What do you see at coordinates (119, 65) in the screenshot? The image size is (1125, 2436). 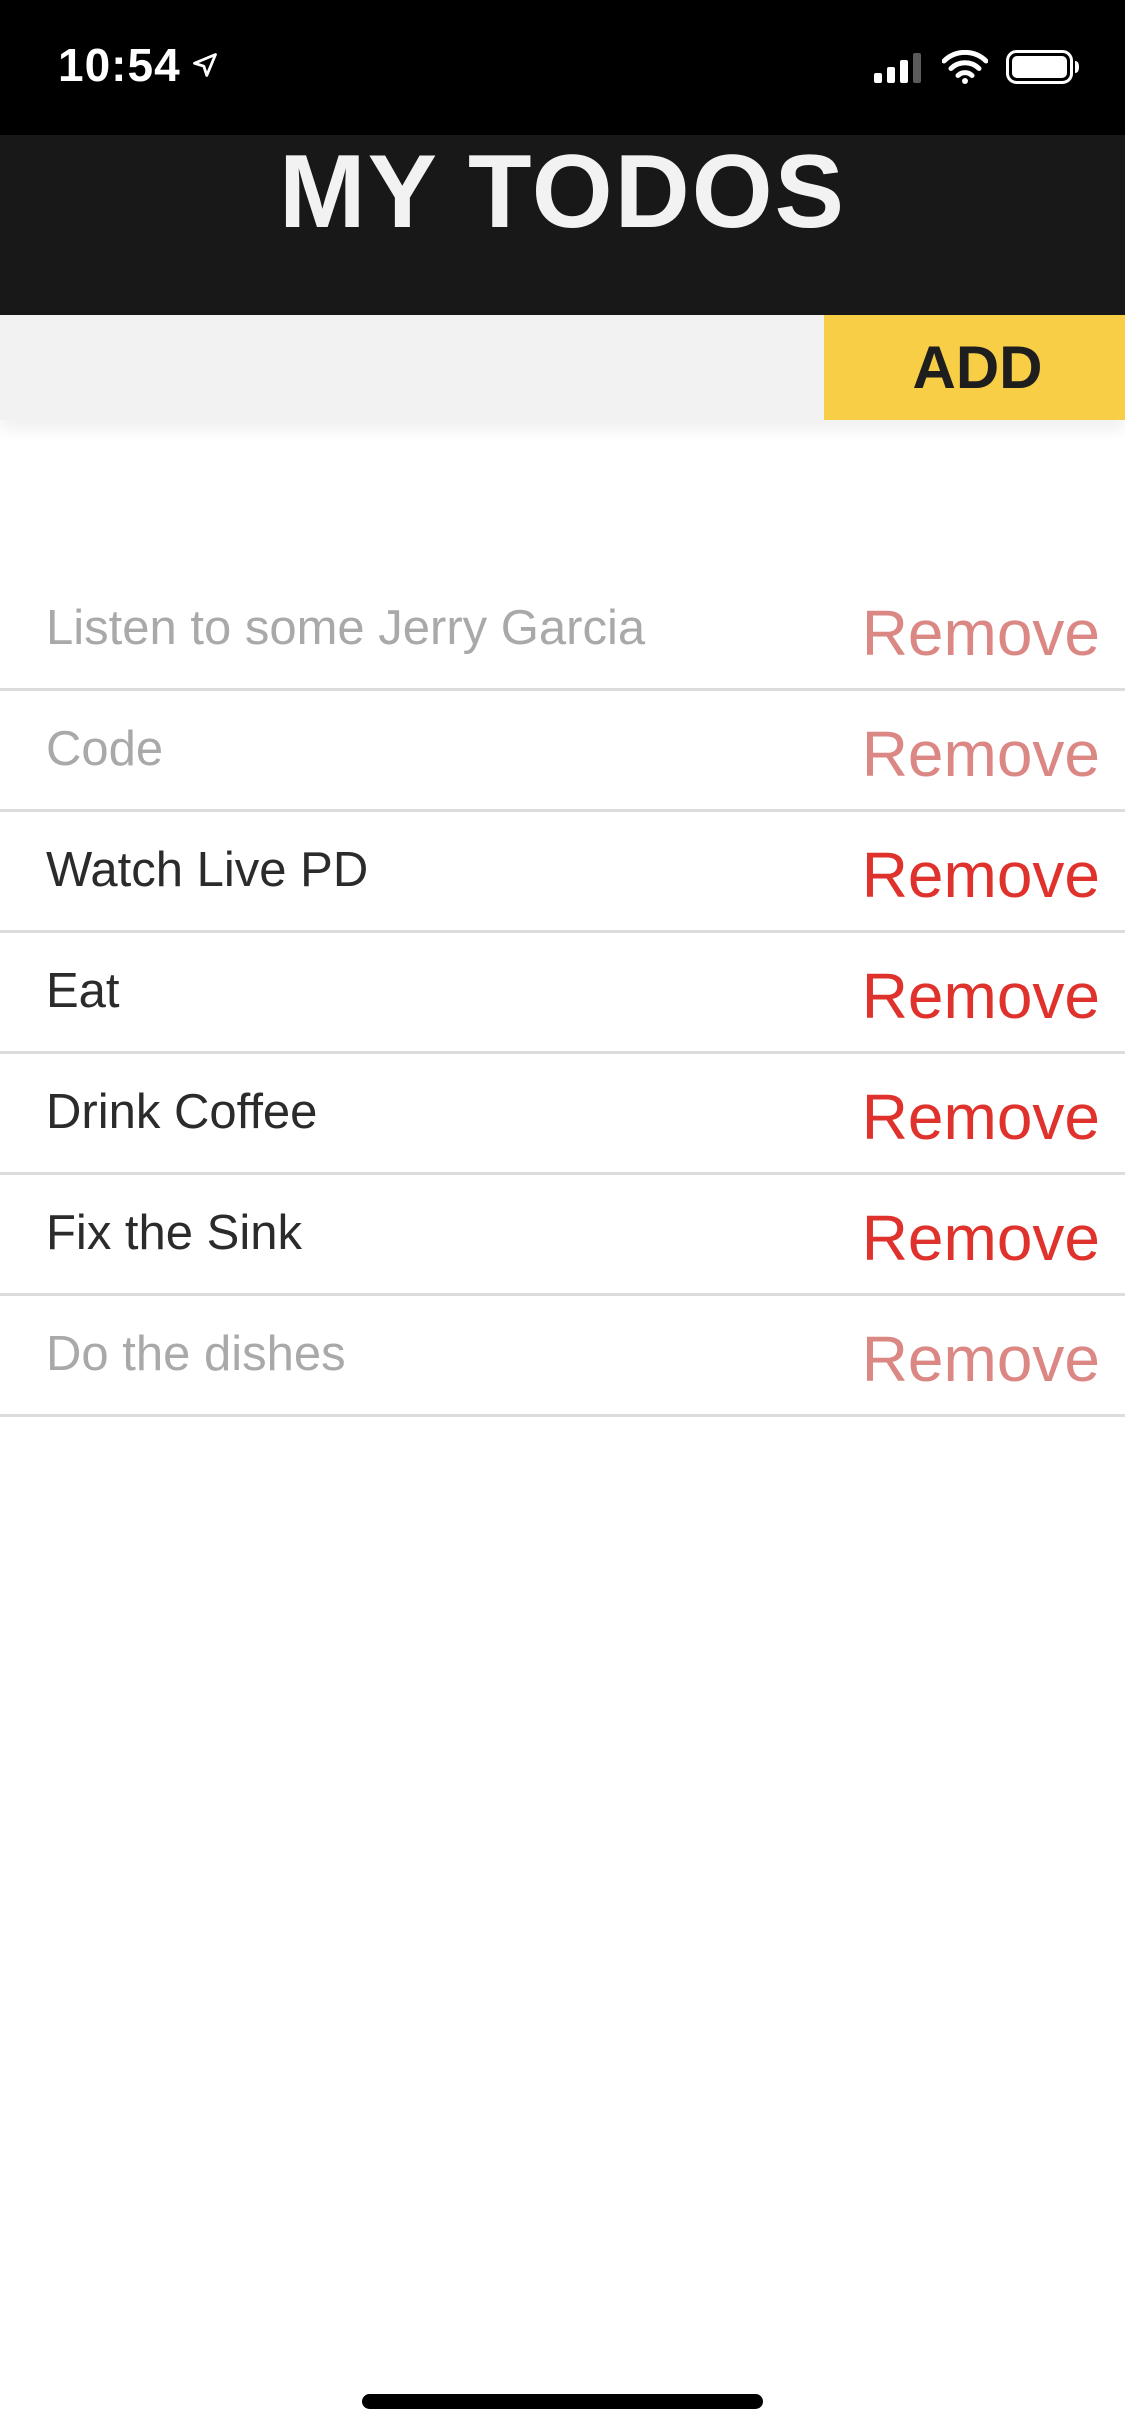 I see `status-time-text: 10:54` at bounding box center [119, 65].